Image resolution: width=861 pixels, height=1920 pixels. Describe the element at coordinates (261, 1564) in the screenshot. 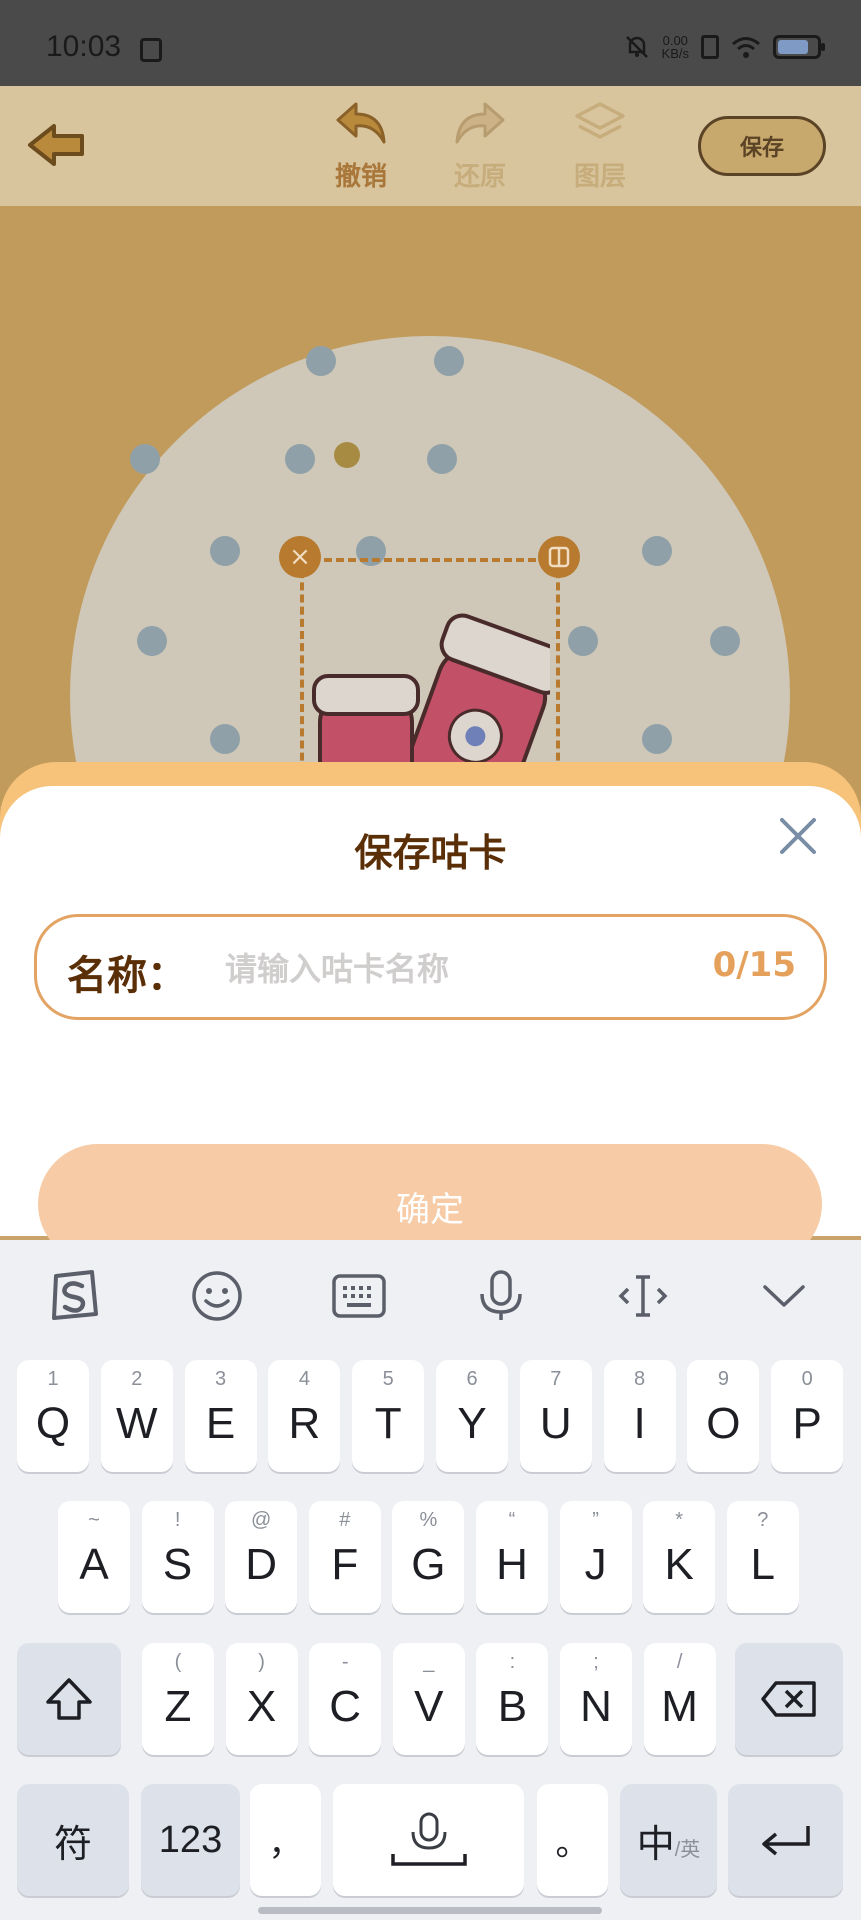

I see `key-label: D` at that location.